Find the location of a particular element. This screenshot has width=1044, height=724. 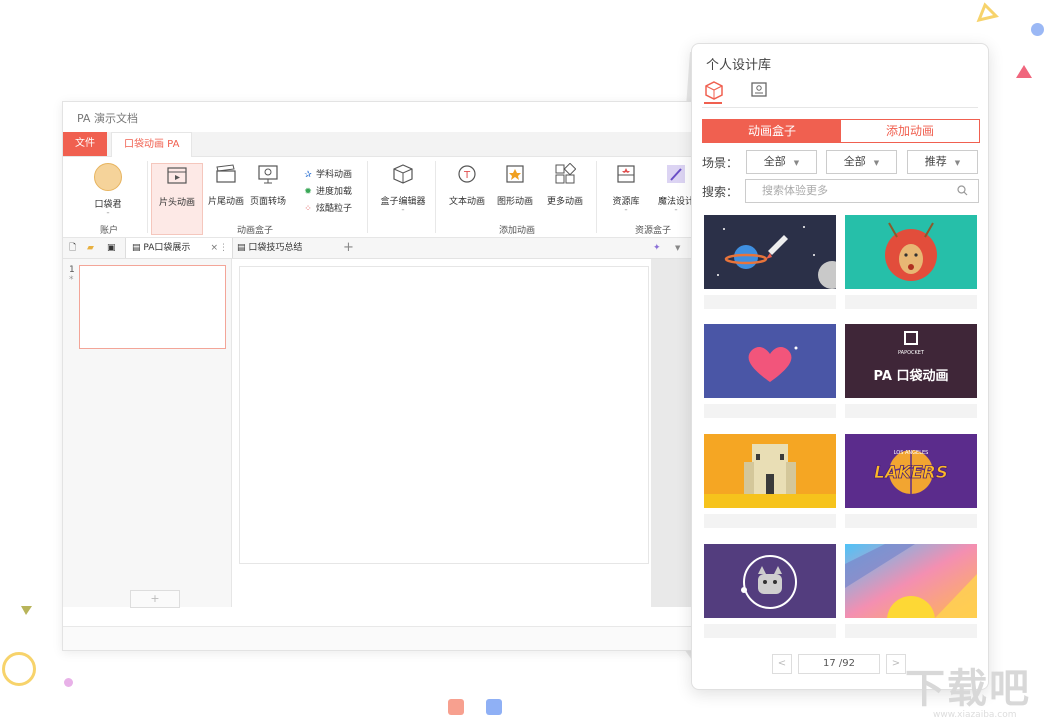

magic-wand-icon is located at coordinates (676, 174).